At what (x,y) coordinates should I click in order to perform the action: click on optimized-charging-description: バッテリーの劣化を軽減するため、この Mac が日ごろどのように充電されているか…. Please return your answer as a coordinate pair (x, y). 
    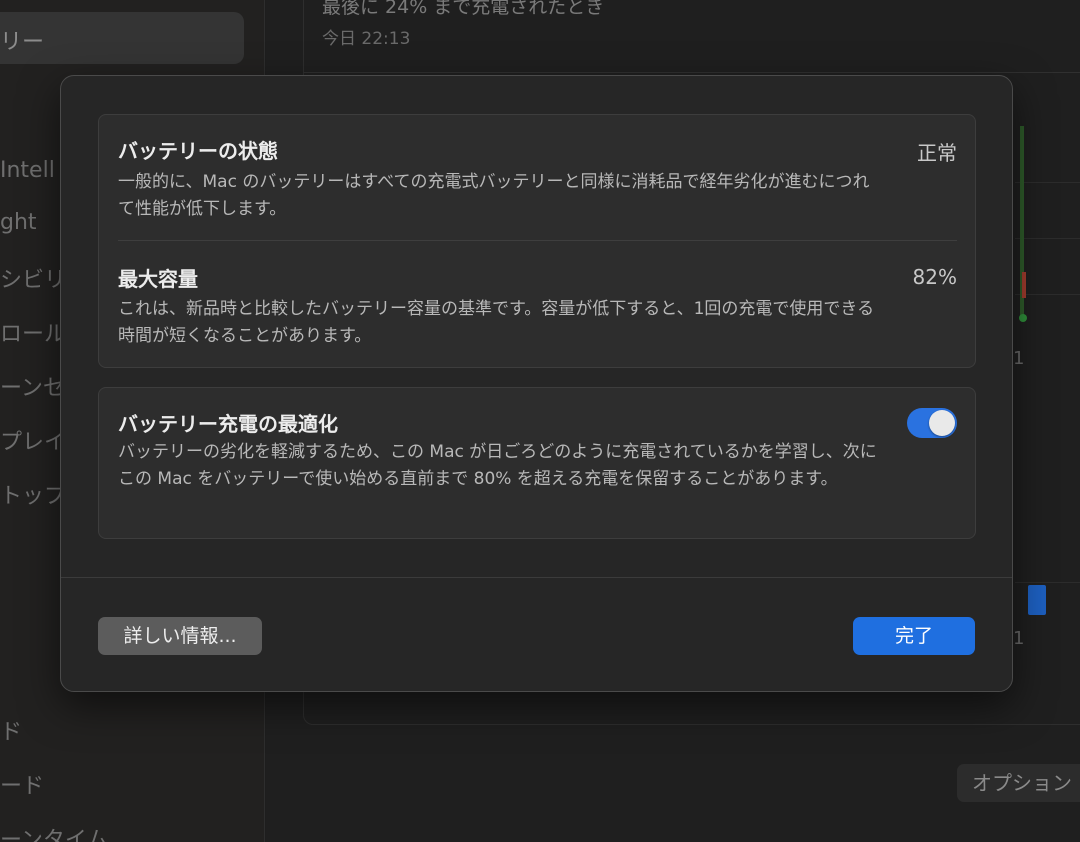
    Looking at the image, I should click on (497, 465).